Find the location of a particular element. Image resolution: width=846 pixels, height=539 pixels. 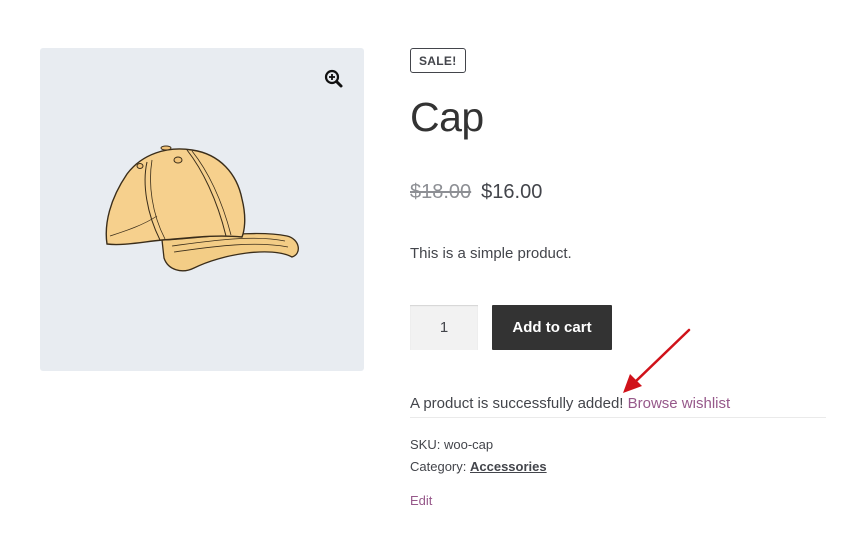

quantity-input is located at coordinates (444, 327).